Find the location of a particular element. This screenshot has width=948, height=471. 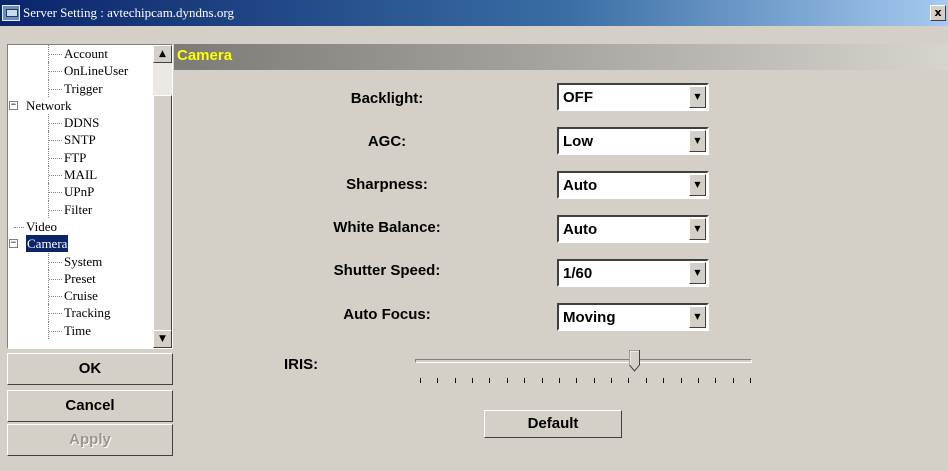

tree-item-sntp: SNTP is located at coordinates (80, 140).